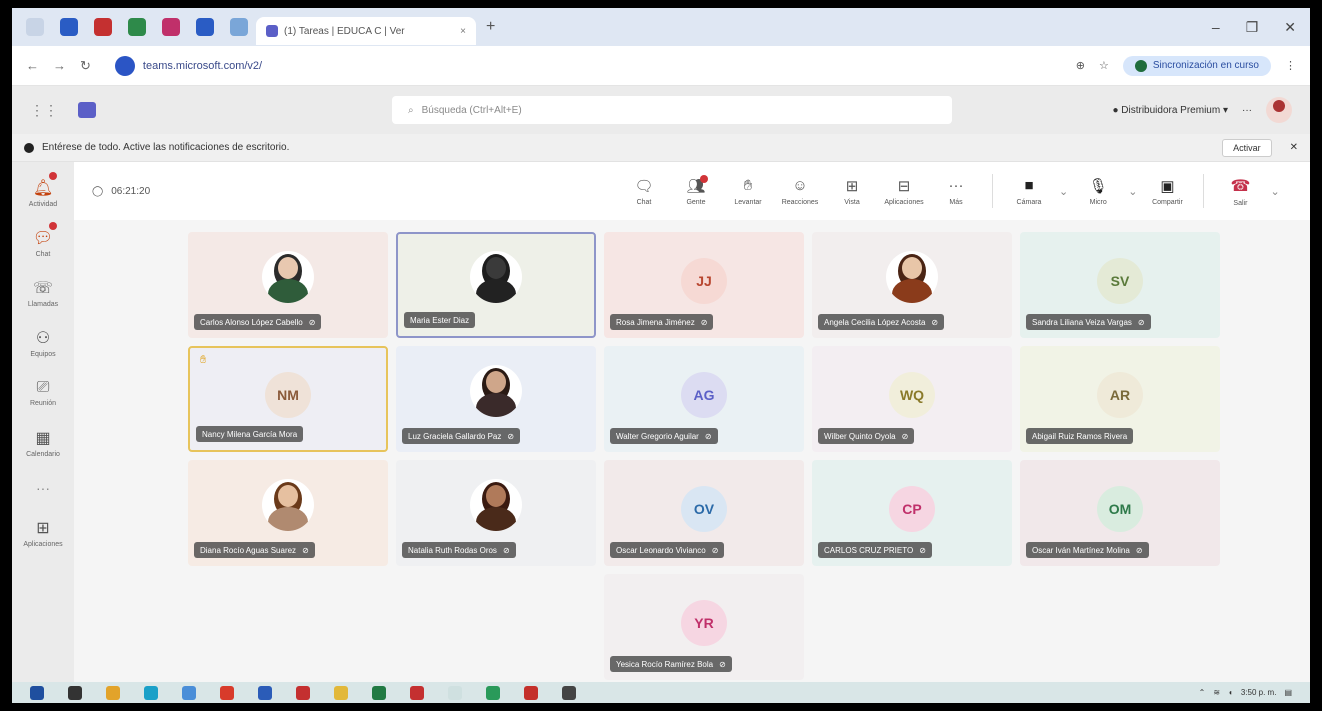  I want to click on rail-item-teams: ⚇ Equipos, so click(43, 343).